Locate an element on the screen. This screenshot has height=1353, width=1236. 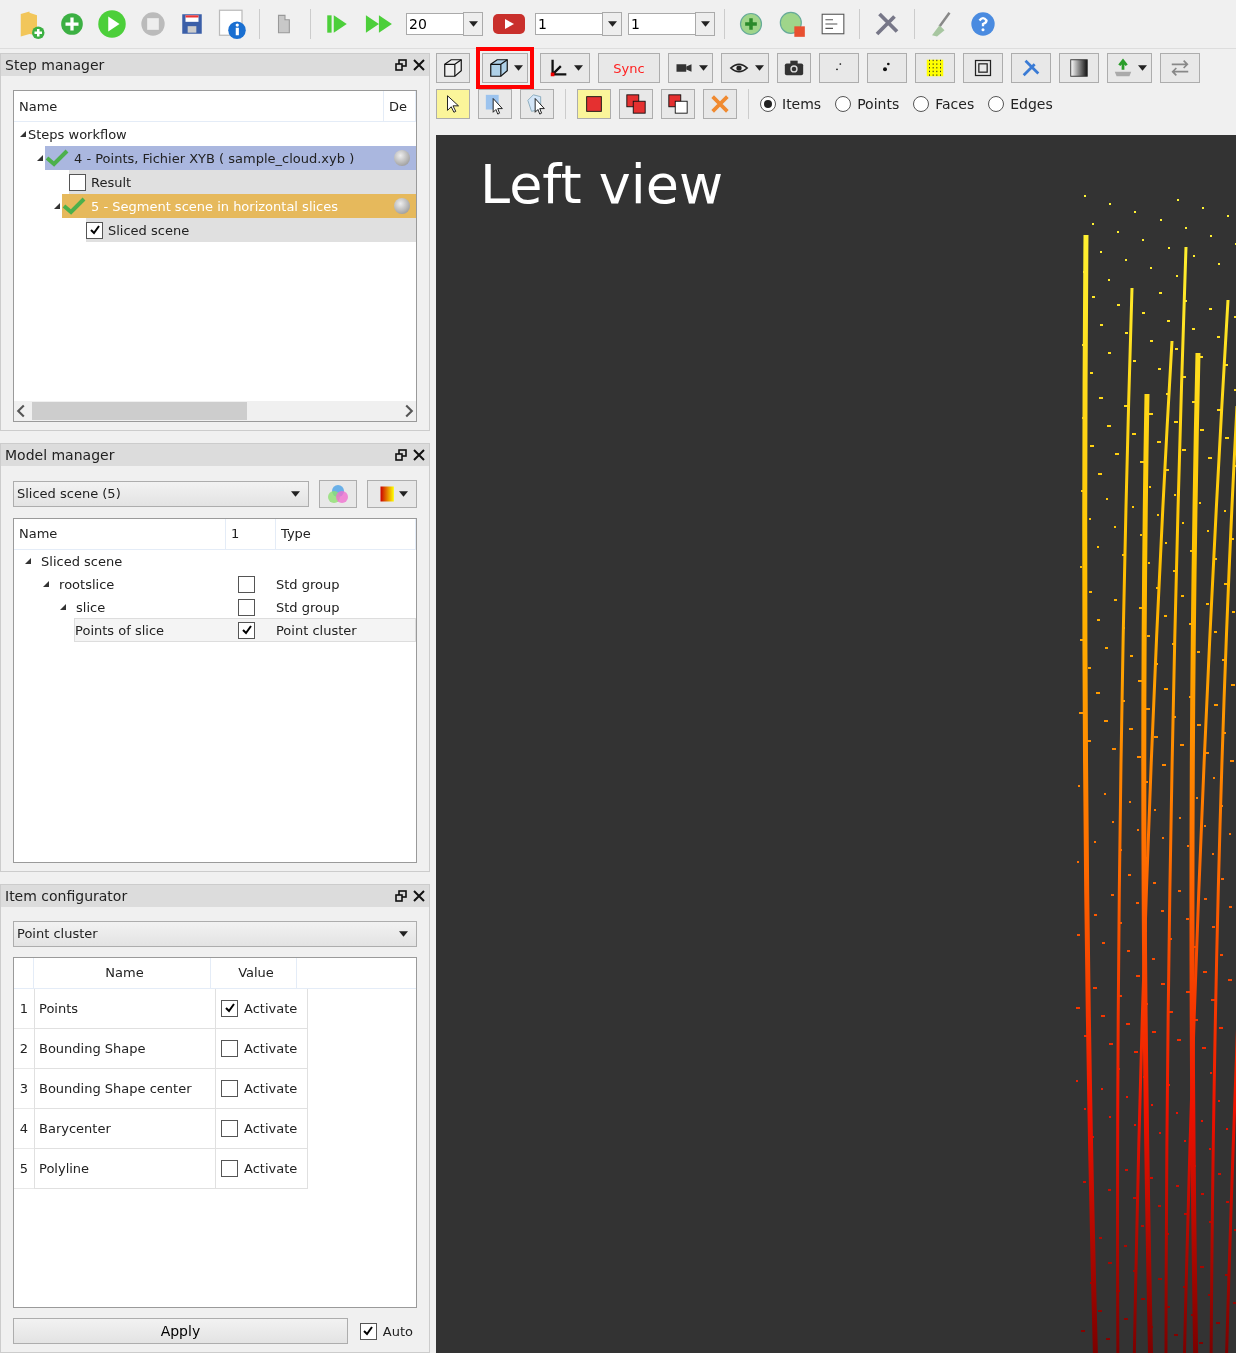
select-button is located at coordinates (453, 104).